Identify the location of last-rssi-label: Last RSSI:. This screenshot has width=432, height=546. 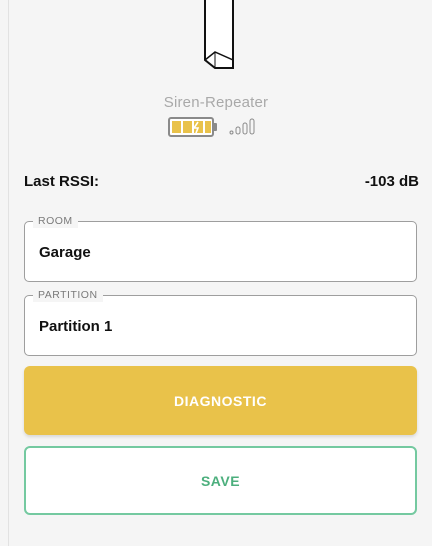
(62, 181).